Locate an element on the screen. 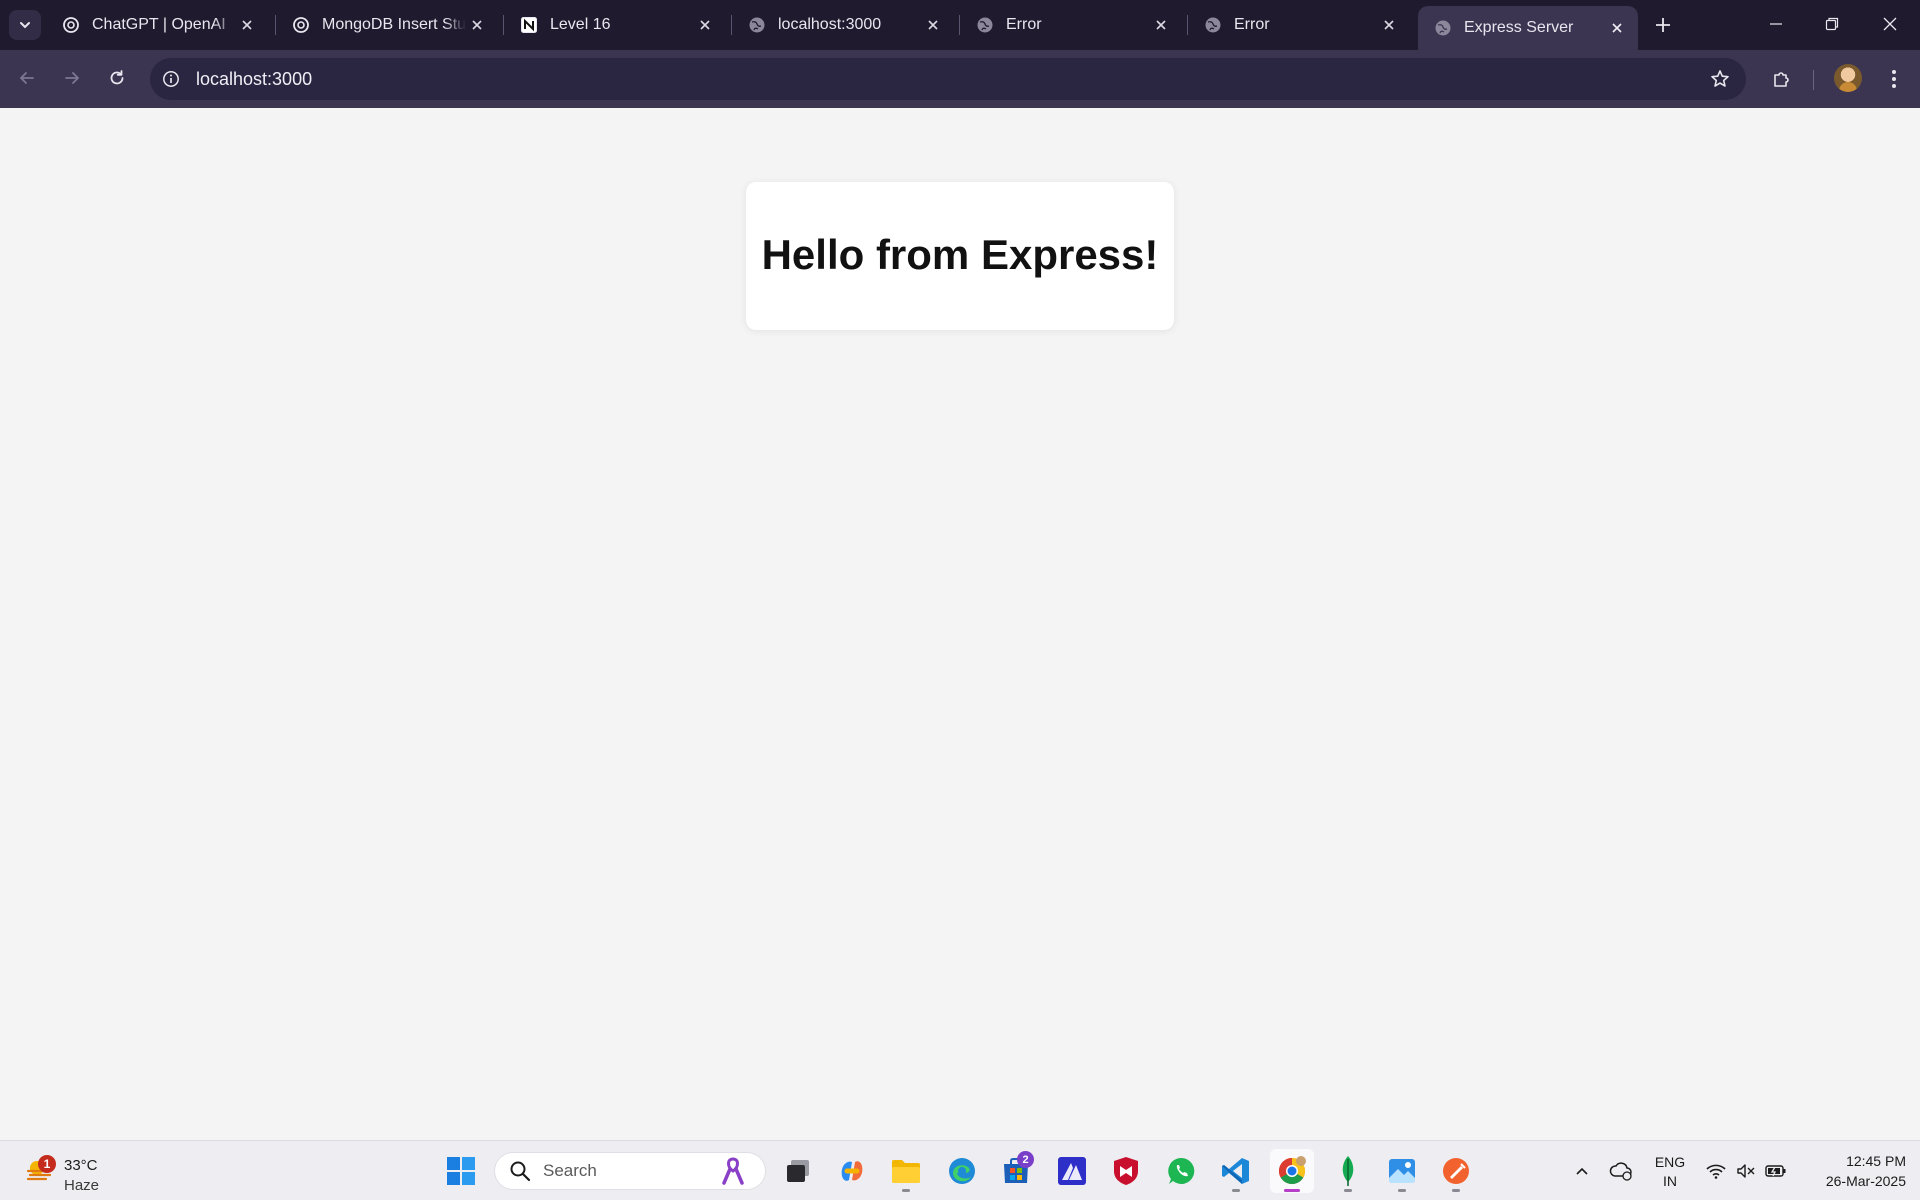 The image size is (1920, 1200). page-heading: Hello from Express! is located at coordinates (960, 254).